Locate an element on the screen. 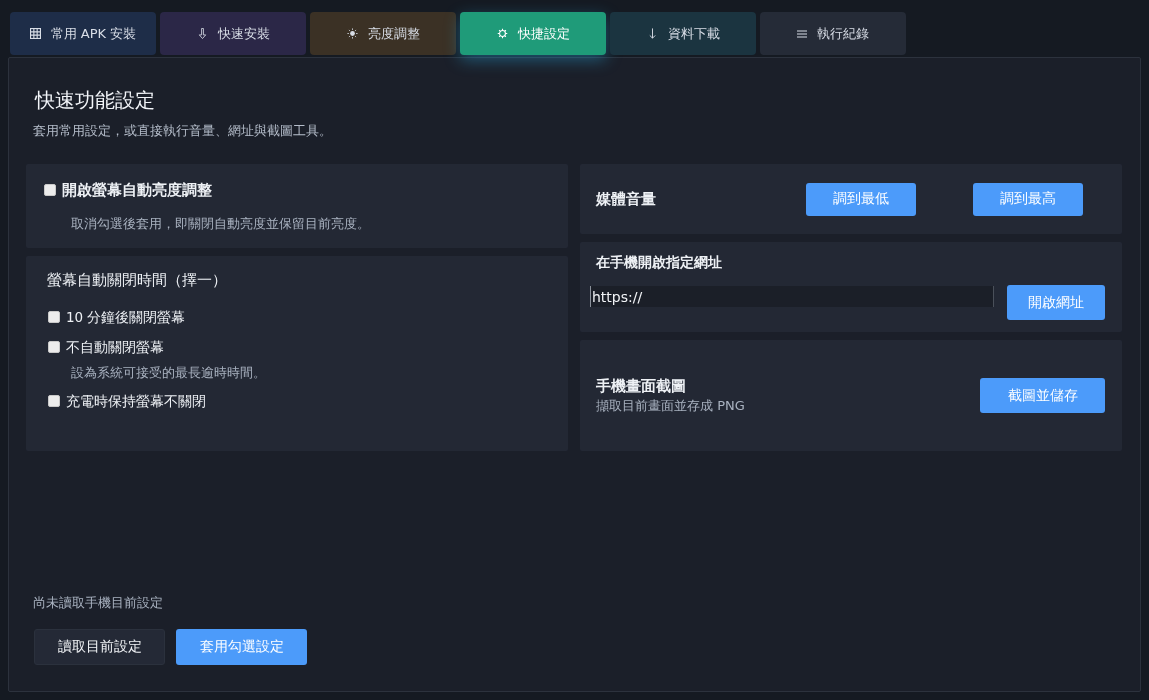  tab: 資料下載 is located at coordinates (683, 33).